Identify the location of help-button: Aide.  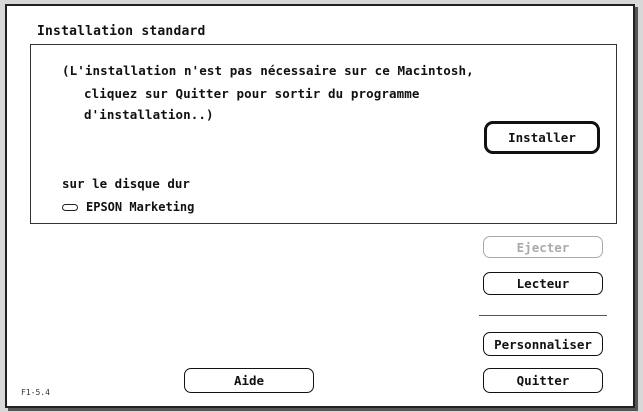
(249, 380).